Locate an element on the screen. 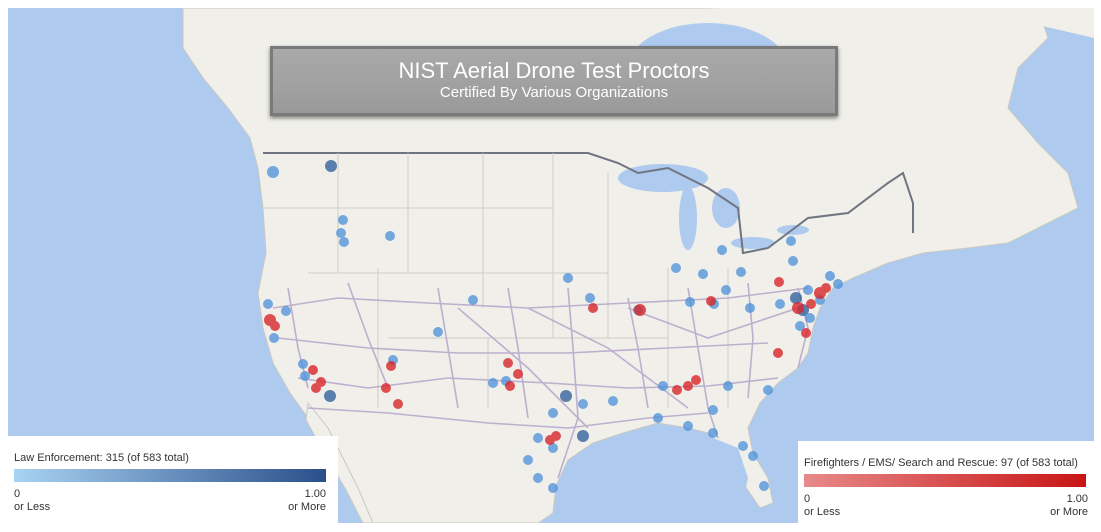 The height and width of the screenshot is (532, 1101). legend-law-min: 0 or Less is located at coordinates (32, 501).